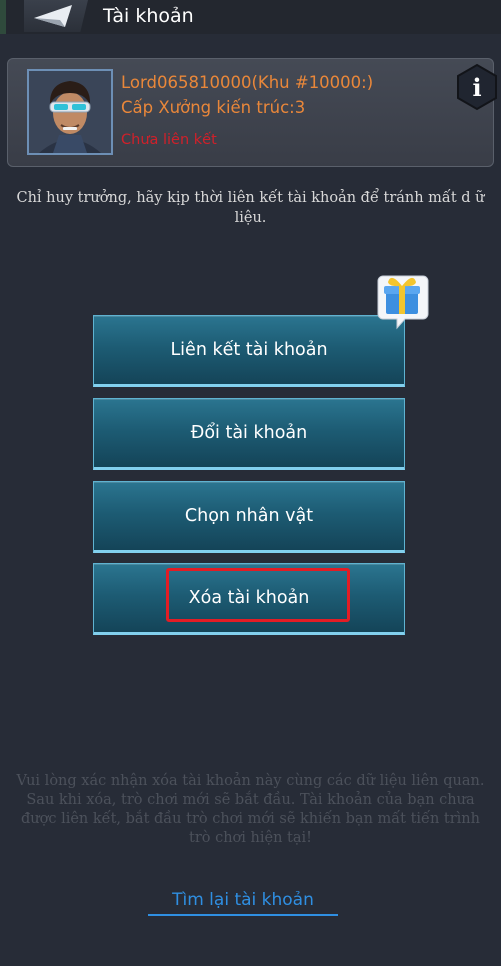  What do you see at coordinates (169, 140) in the screenshot?
I see `link-status: Chưa liên kết` at bounding box center [169, 140].